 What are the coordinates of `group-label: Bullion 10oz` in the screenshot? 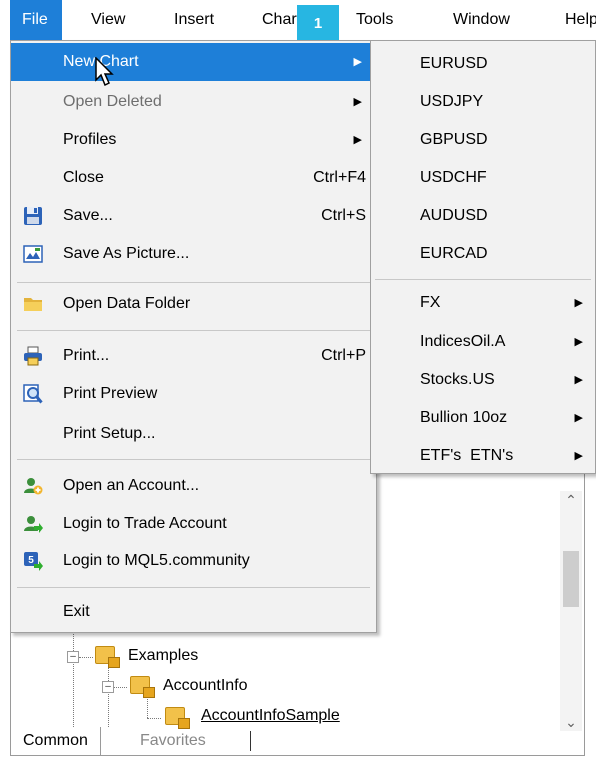 It's located at (464, 417).